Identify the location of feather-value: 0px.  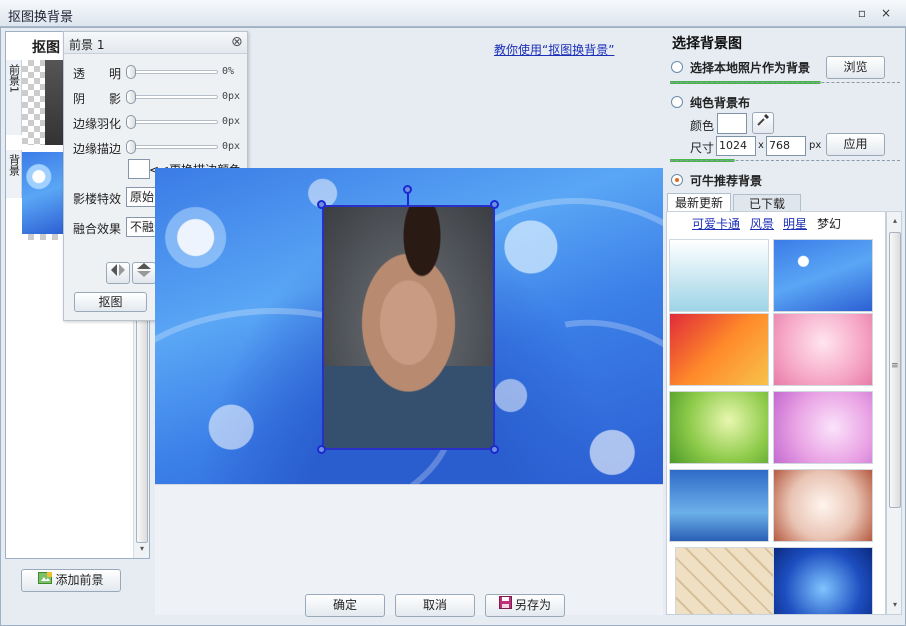
(231, 121).